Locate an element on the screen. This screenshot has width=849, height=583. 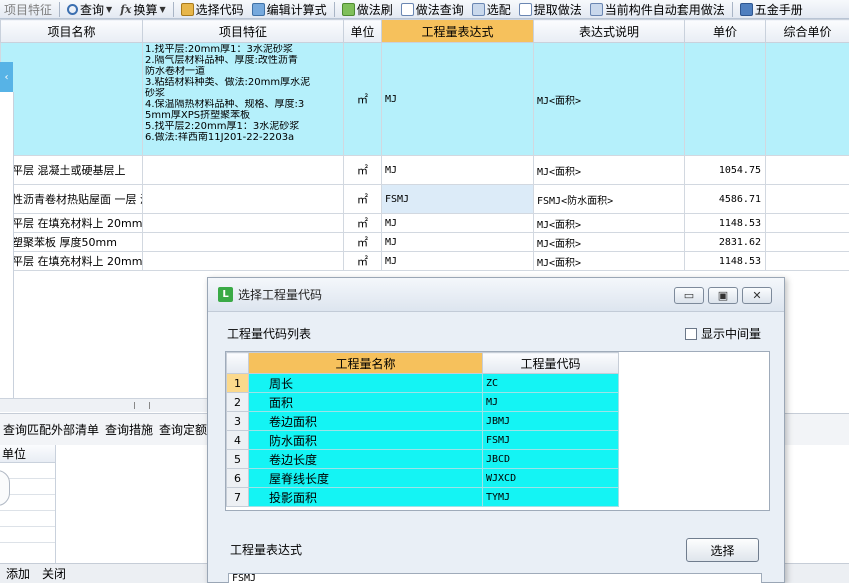
toolbar-match-button: 选配 is located at coordinates (491, 9).